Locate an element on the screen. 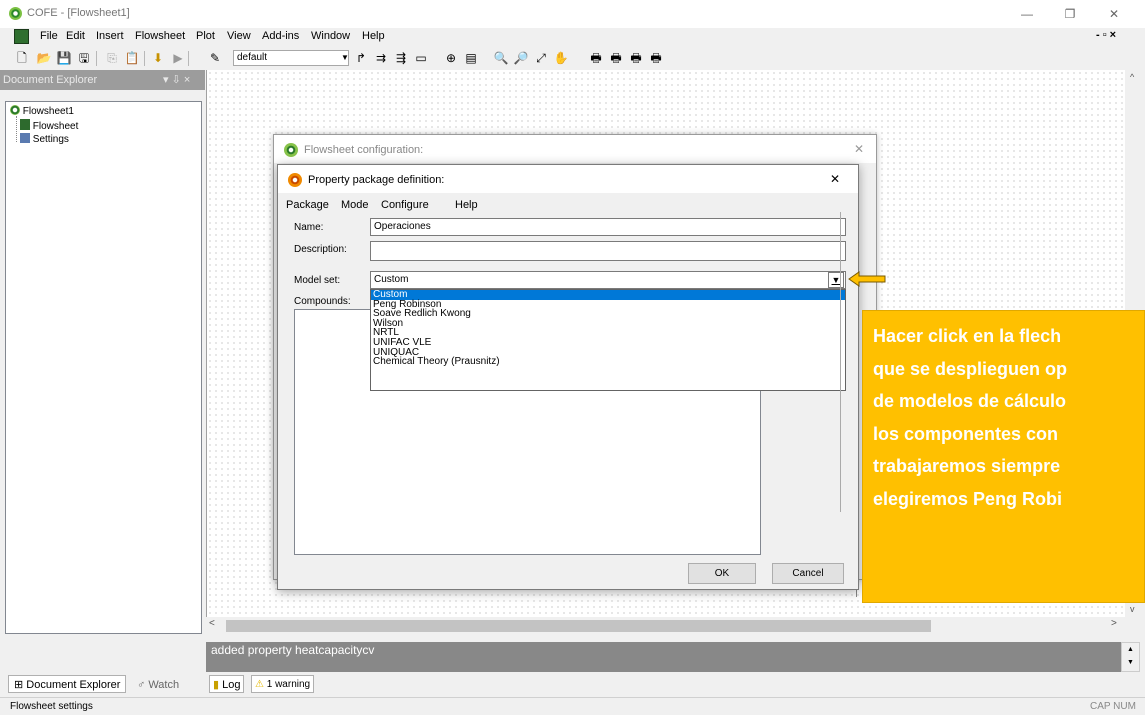  option-srk: Soave Redlich Kwong is located at coordinates (608, 314).